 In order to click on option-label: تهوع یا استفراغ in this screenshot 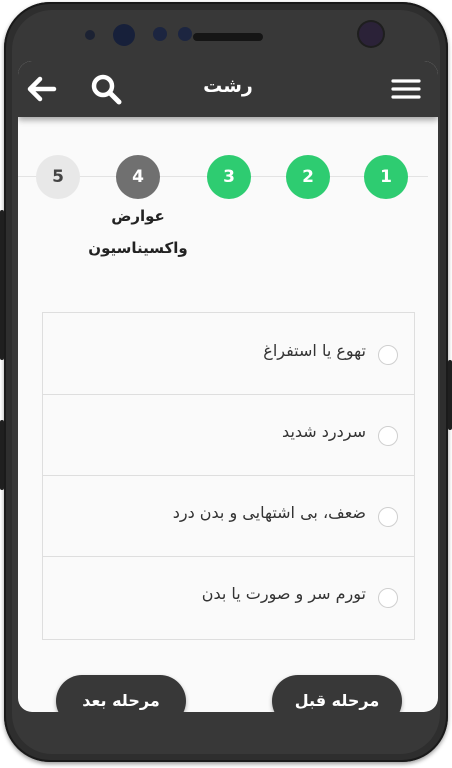, I will do `click(314, 350)`.